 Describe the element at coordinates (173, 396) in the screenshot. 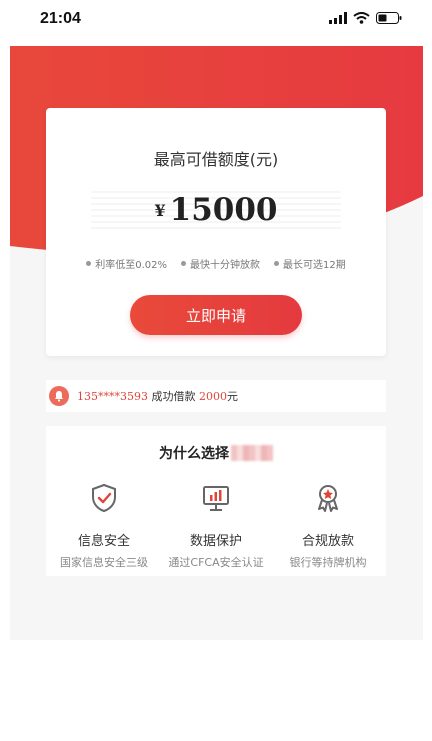

I see `notice-message: 成功借款` at that location.